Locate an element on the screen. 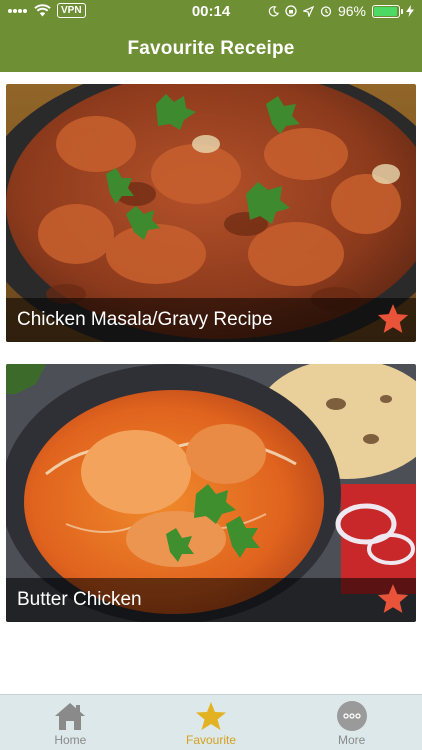 This screenshot has width=422, height=750. card-caption: Chicken Masala/Gravy Recipe is located at coordinates (211, 320).